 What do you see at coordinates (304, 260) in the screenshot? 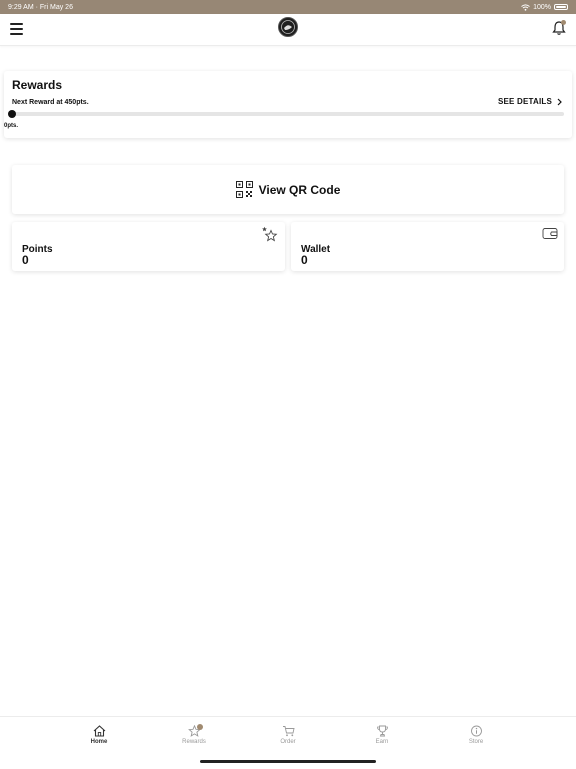
I see `wallet-value: 0` at bounding box center [304, 260].